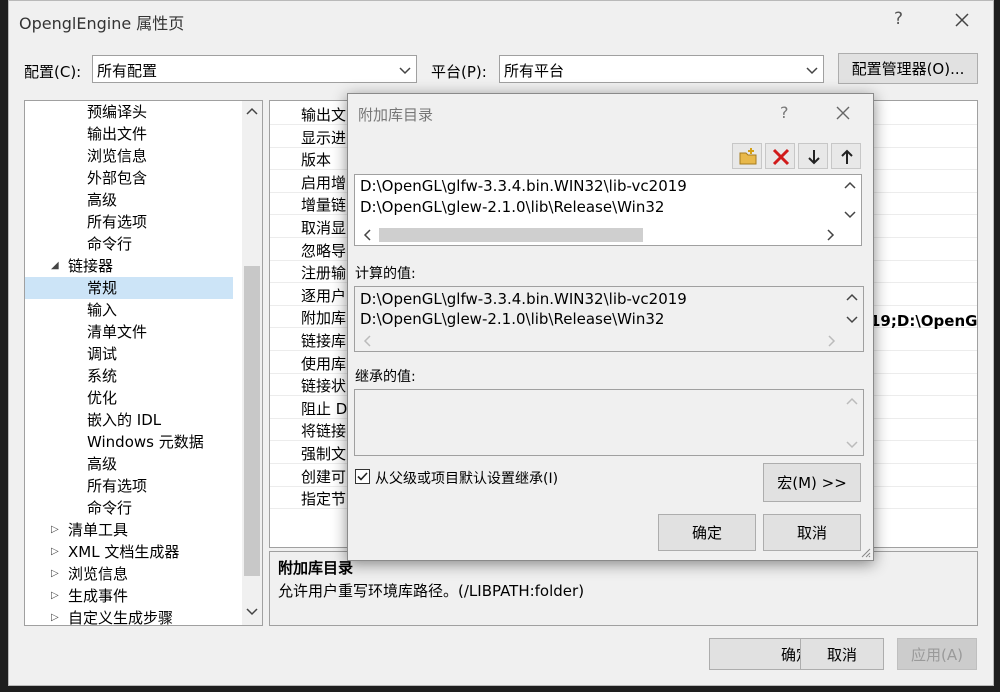 The image size is (1000, 692). Describe the element at coordinates (780, 156) in the screenshot. I see `delete-line-button` at that location.